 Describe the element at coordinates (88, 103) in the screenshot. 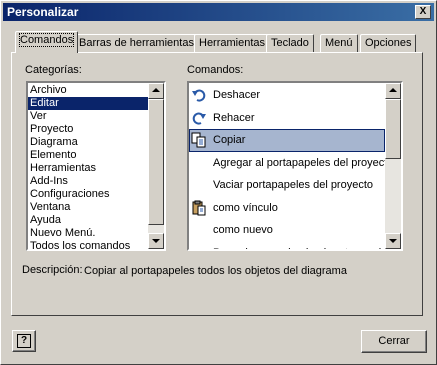

I see `category-item: Editar` at that location.